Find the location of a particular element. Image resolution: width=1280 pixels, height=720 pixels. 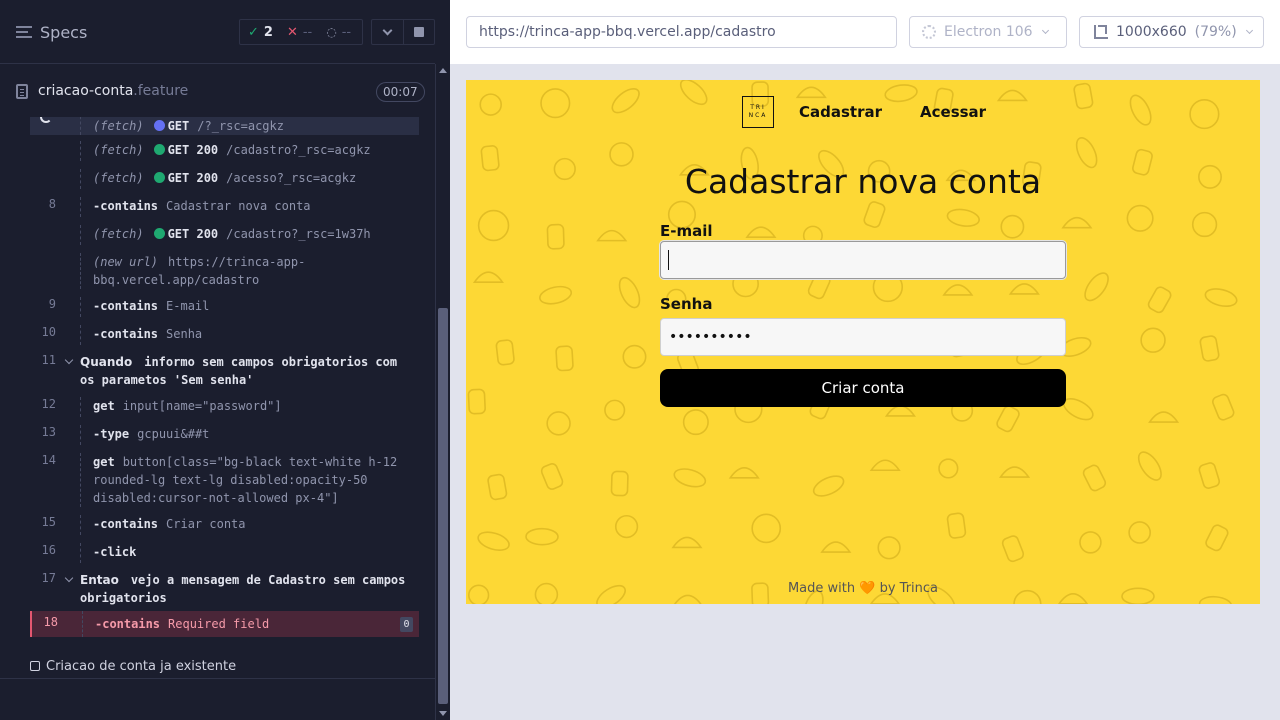

password-input is located at coordinates (863, 337).